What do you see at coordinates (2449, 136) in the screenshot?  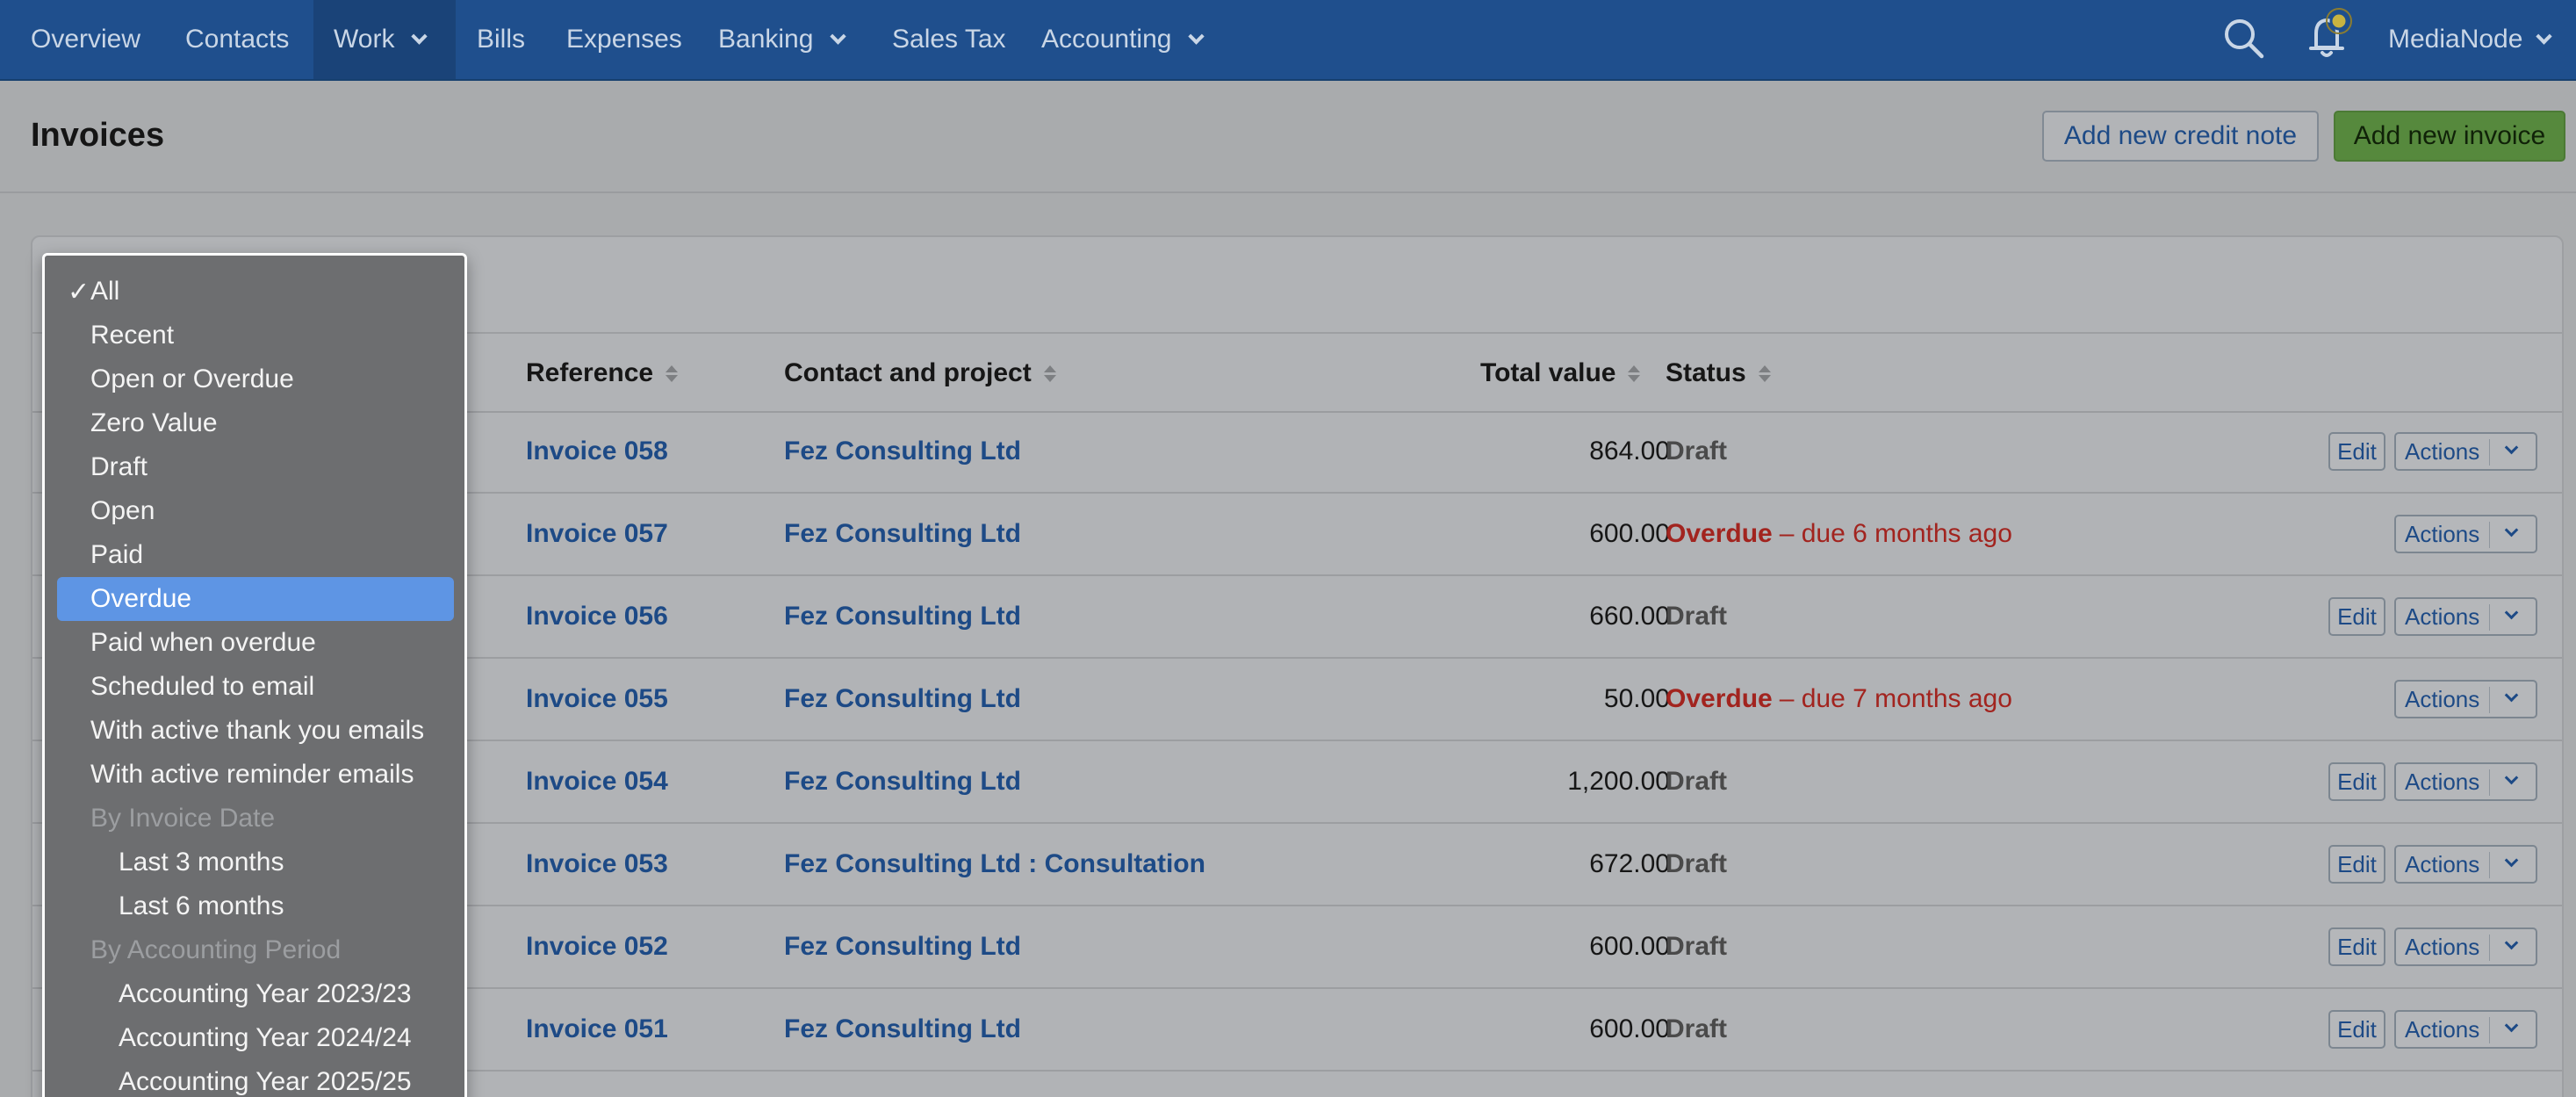 I see `add-invoice-button: Add new invoice` at bounding box center [2449, 136].